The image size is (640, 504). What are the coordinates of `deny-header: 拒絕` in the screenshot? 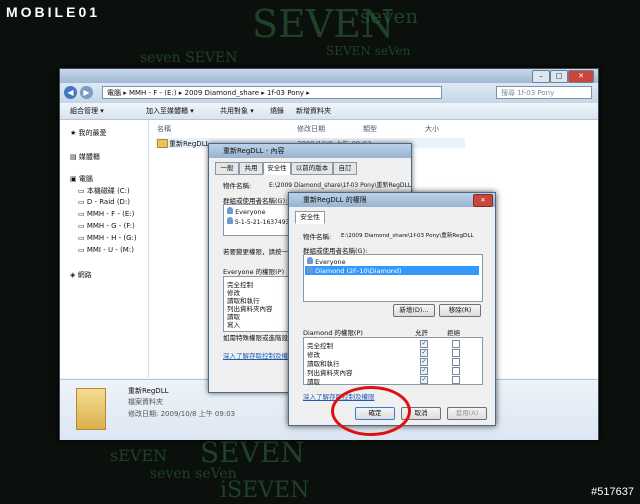 It's located at (453, 333).